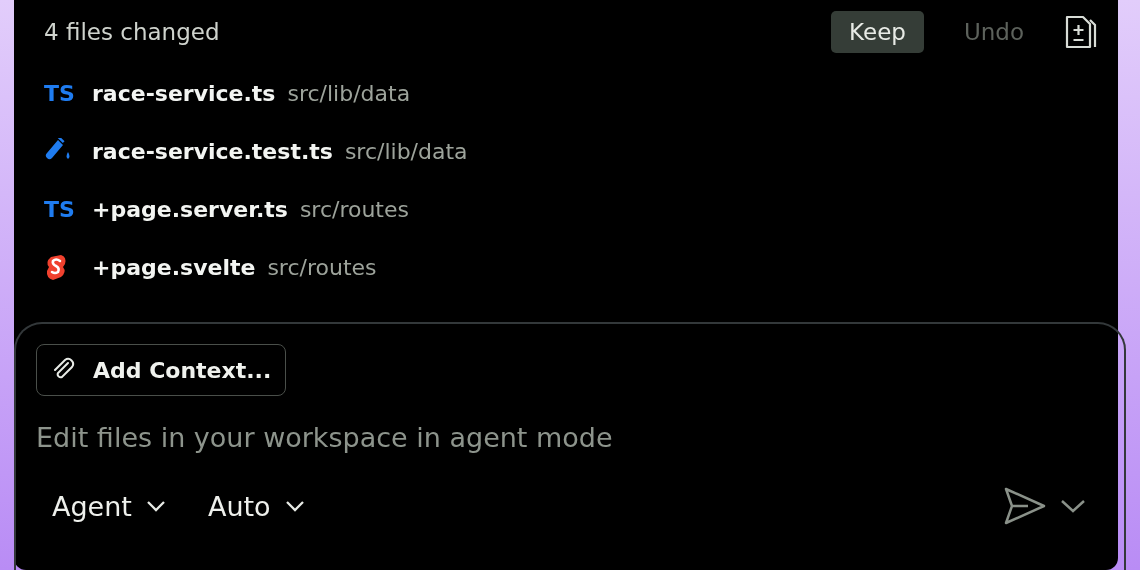 This screenshot has width=1140, height=570. I want to click on prompt-field: Edit files in your workspace in agent mode, so click(486, 437).